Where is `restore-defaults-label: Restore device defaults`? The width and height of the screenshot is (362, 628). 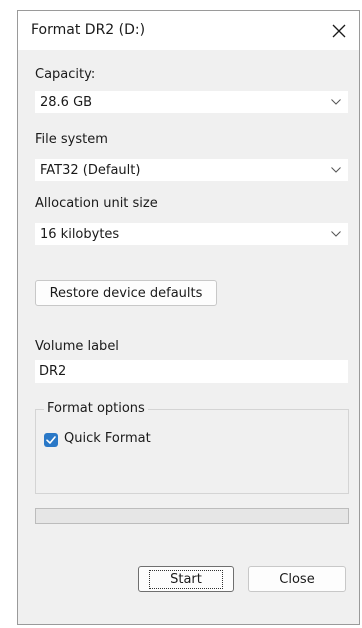 restore-defaults-label: Restore device defaults is located at coordinates (126, 293).